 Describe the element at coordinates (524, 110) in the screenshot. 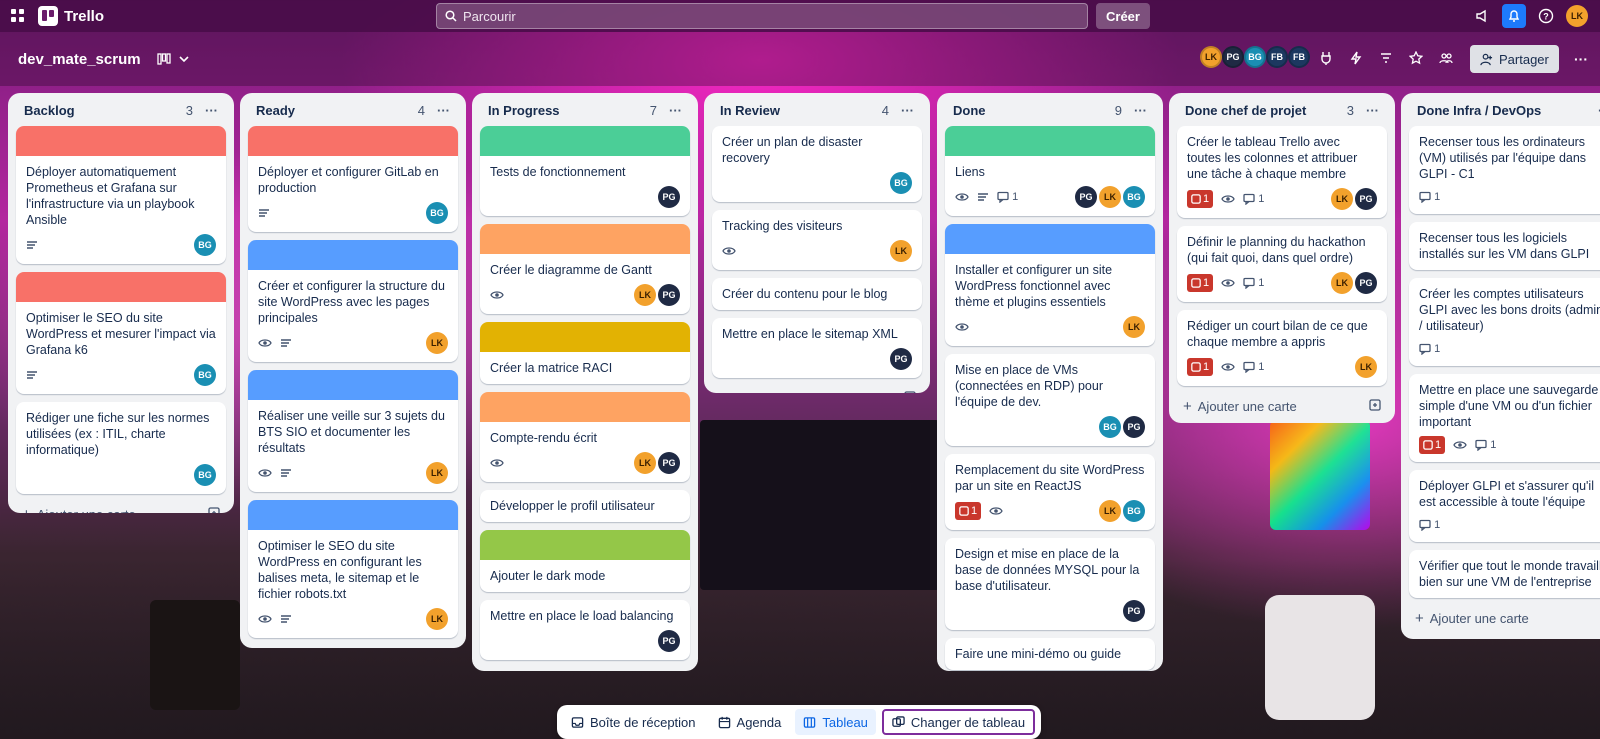

I see `list-title: In Progress` at that location.